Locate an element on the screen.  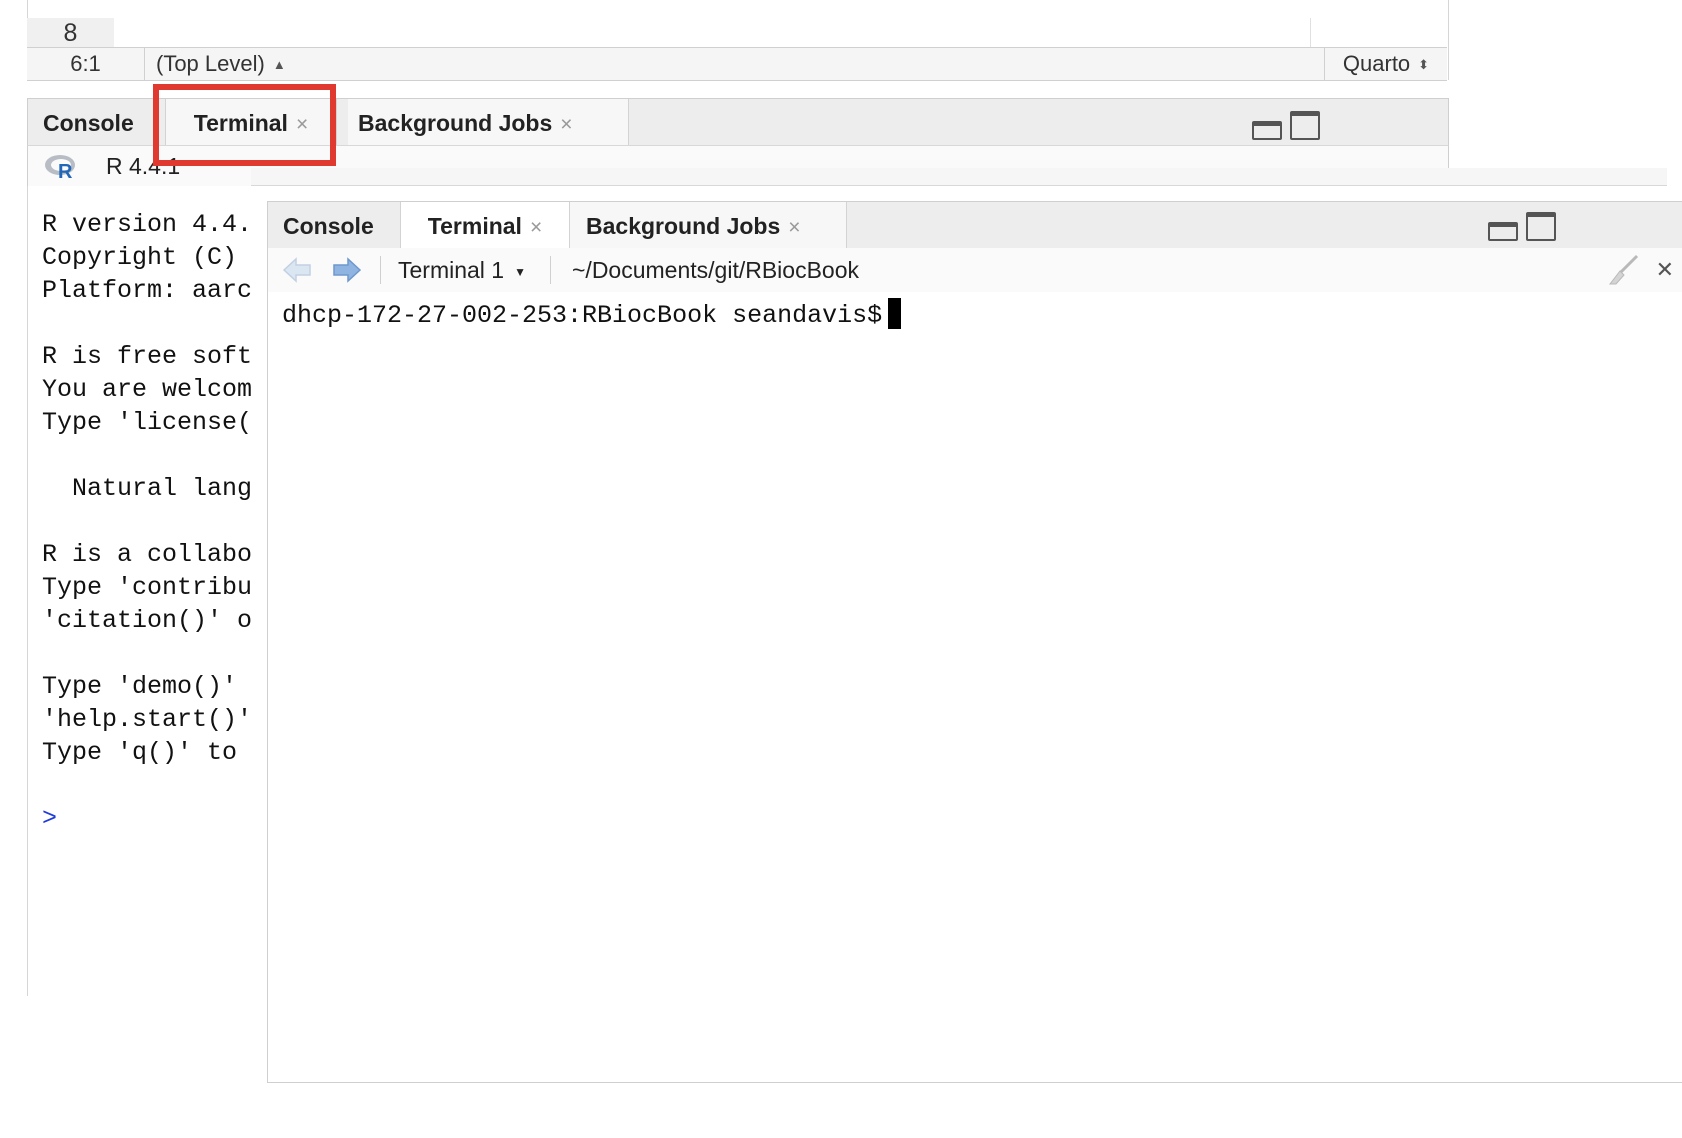
terminal-cursor is located at coordinates (895, 313).